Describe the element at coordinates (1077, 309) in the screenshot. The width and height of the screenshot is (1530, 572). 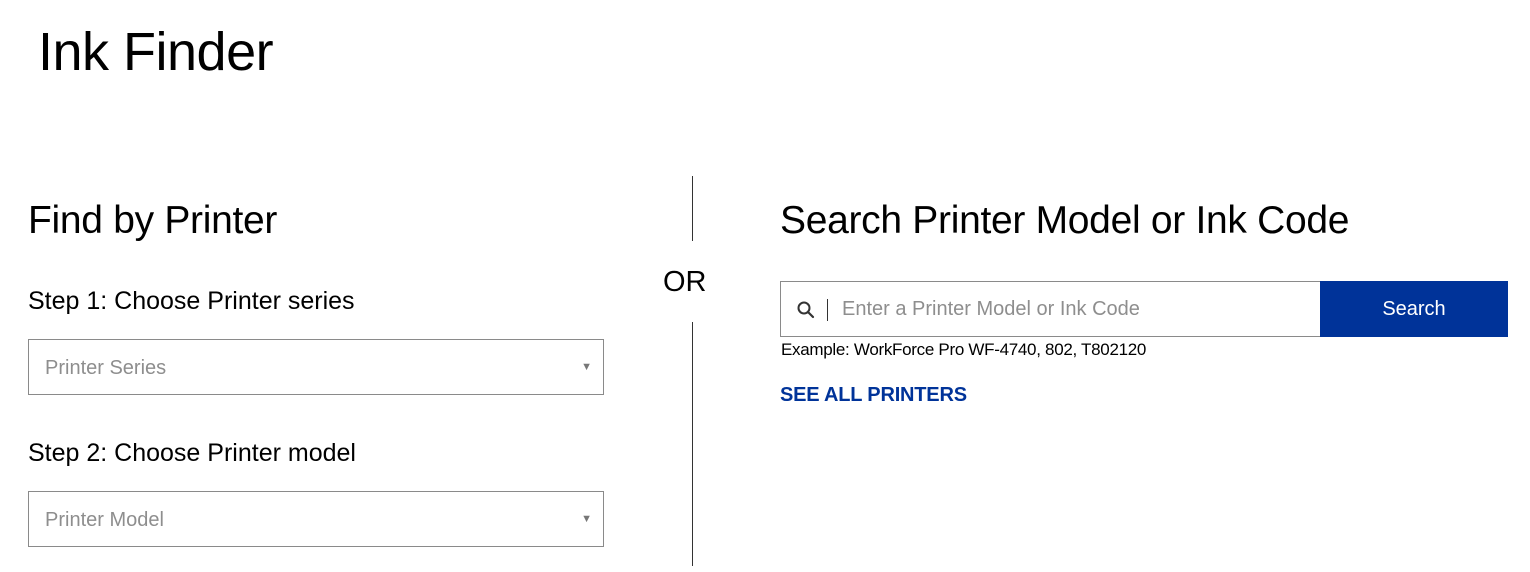
I see `search-input` at that location.